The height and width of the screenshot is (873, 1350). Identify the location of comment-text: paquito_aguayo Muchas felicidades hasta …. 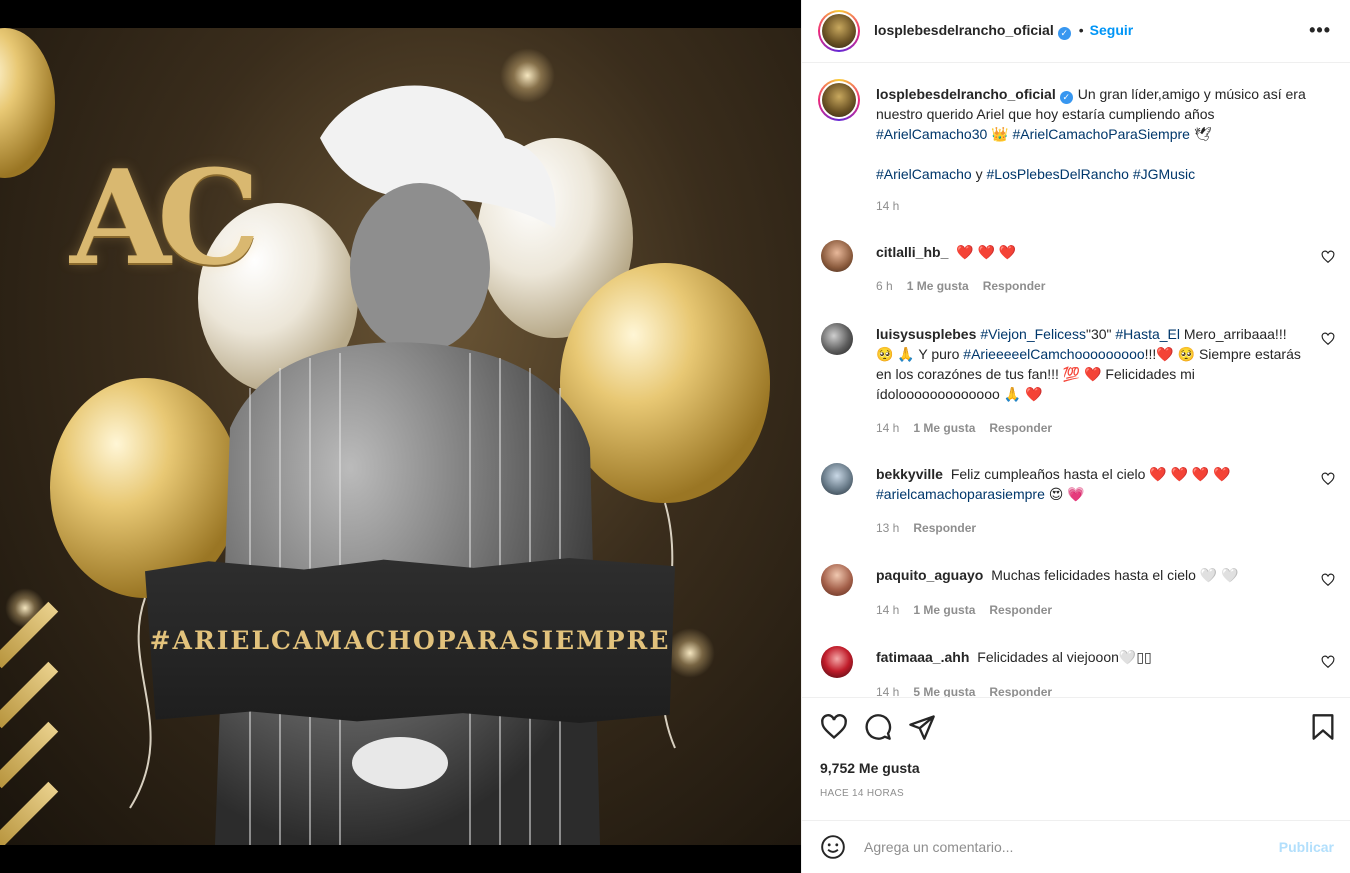
(1091, 575).